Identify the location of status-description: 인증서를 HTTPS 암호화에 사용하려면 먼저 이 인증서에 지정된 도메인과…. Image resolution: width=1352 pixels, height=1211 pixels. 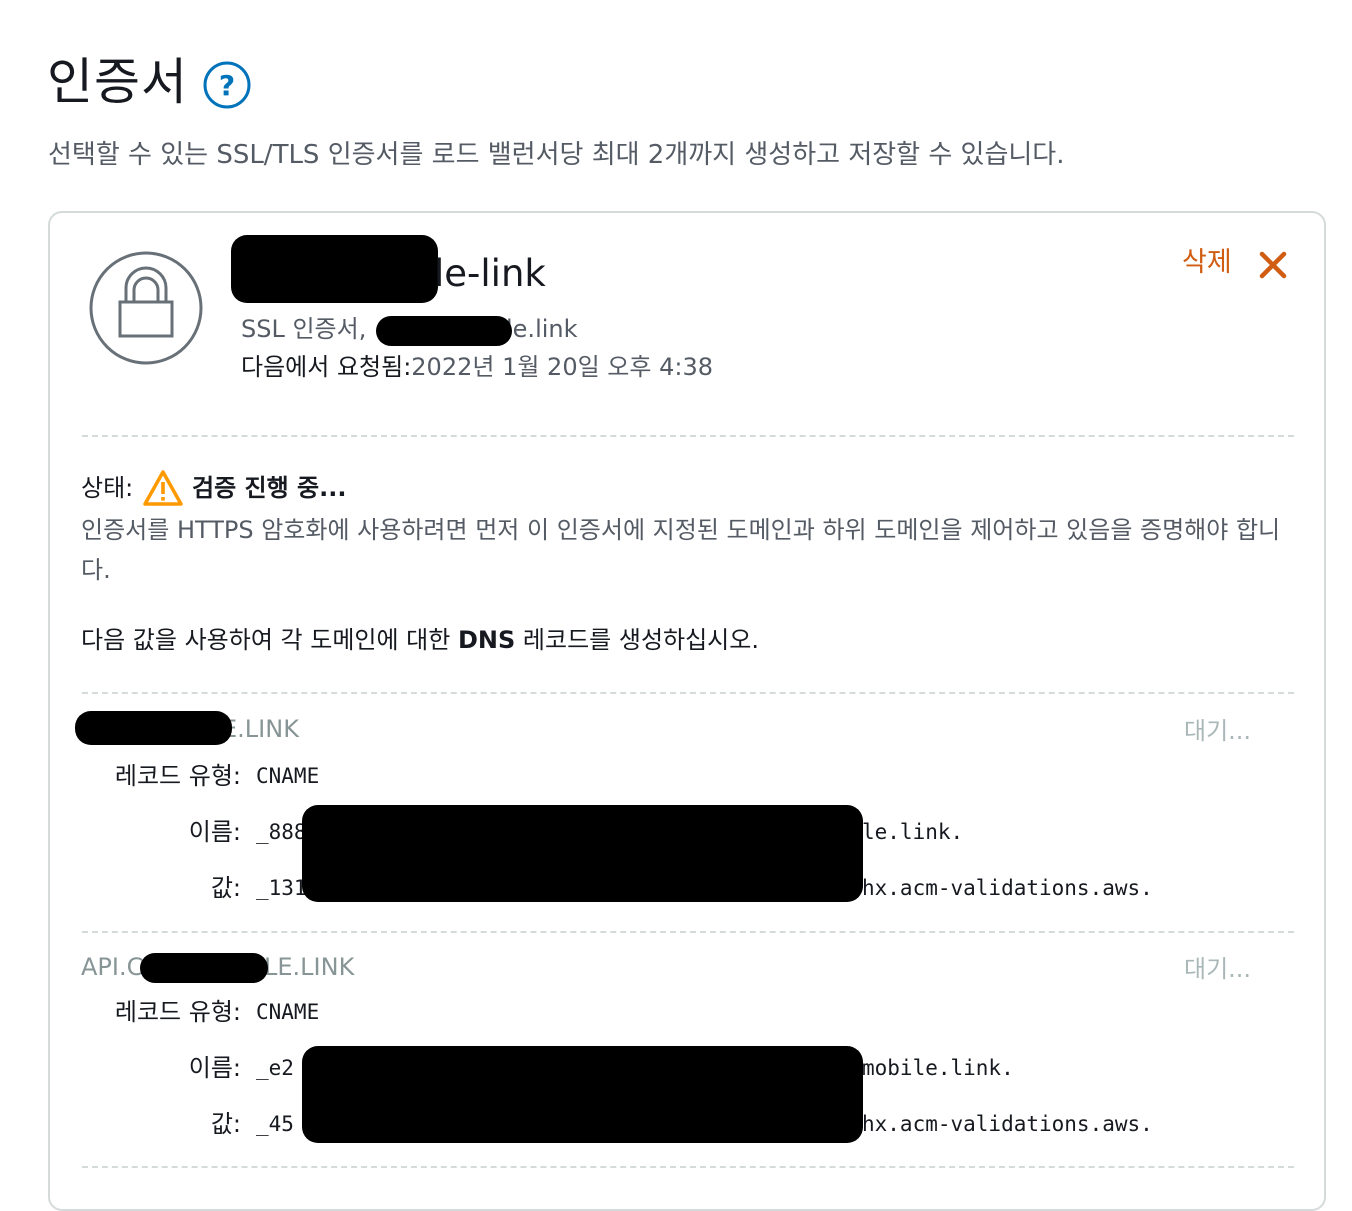
(681, 550).